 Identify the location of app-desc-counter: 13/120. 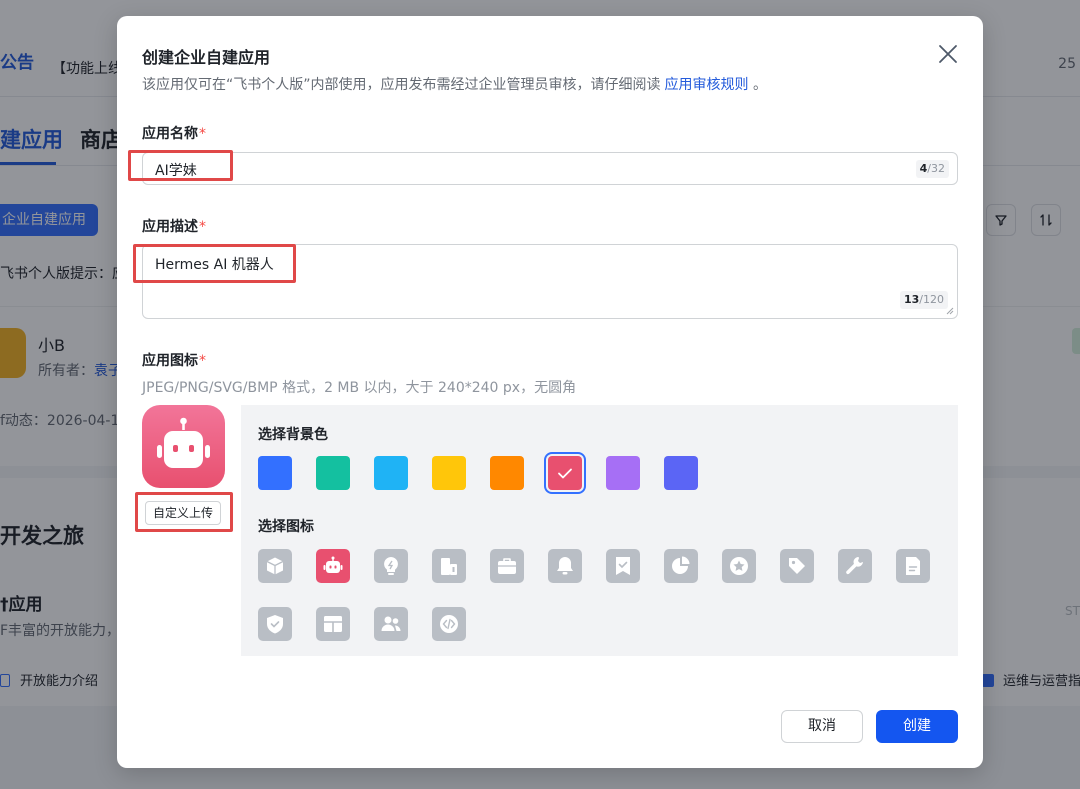
(923, 300).